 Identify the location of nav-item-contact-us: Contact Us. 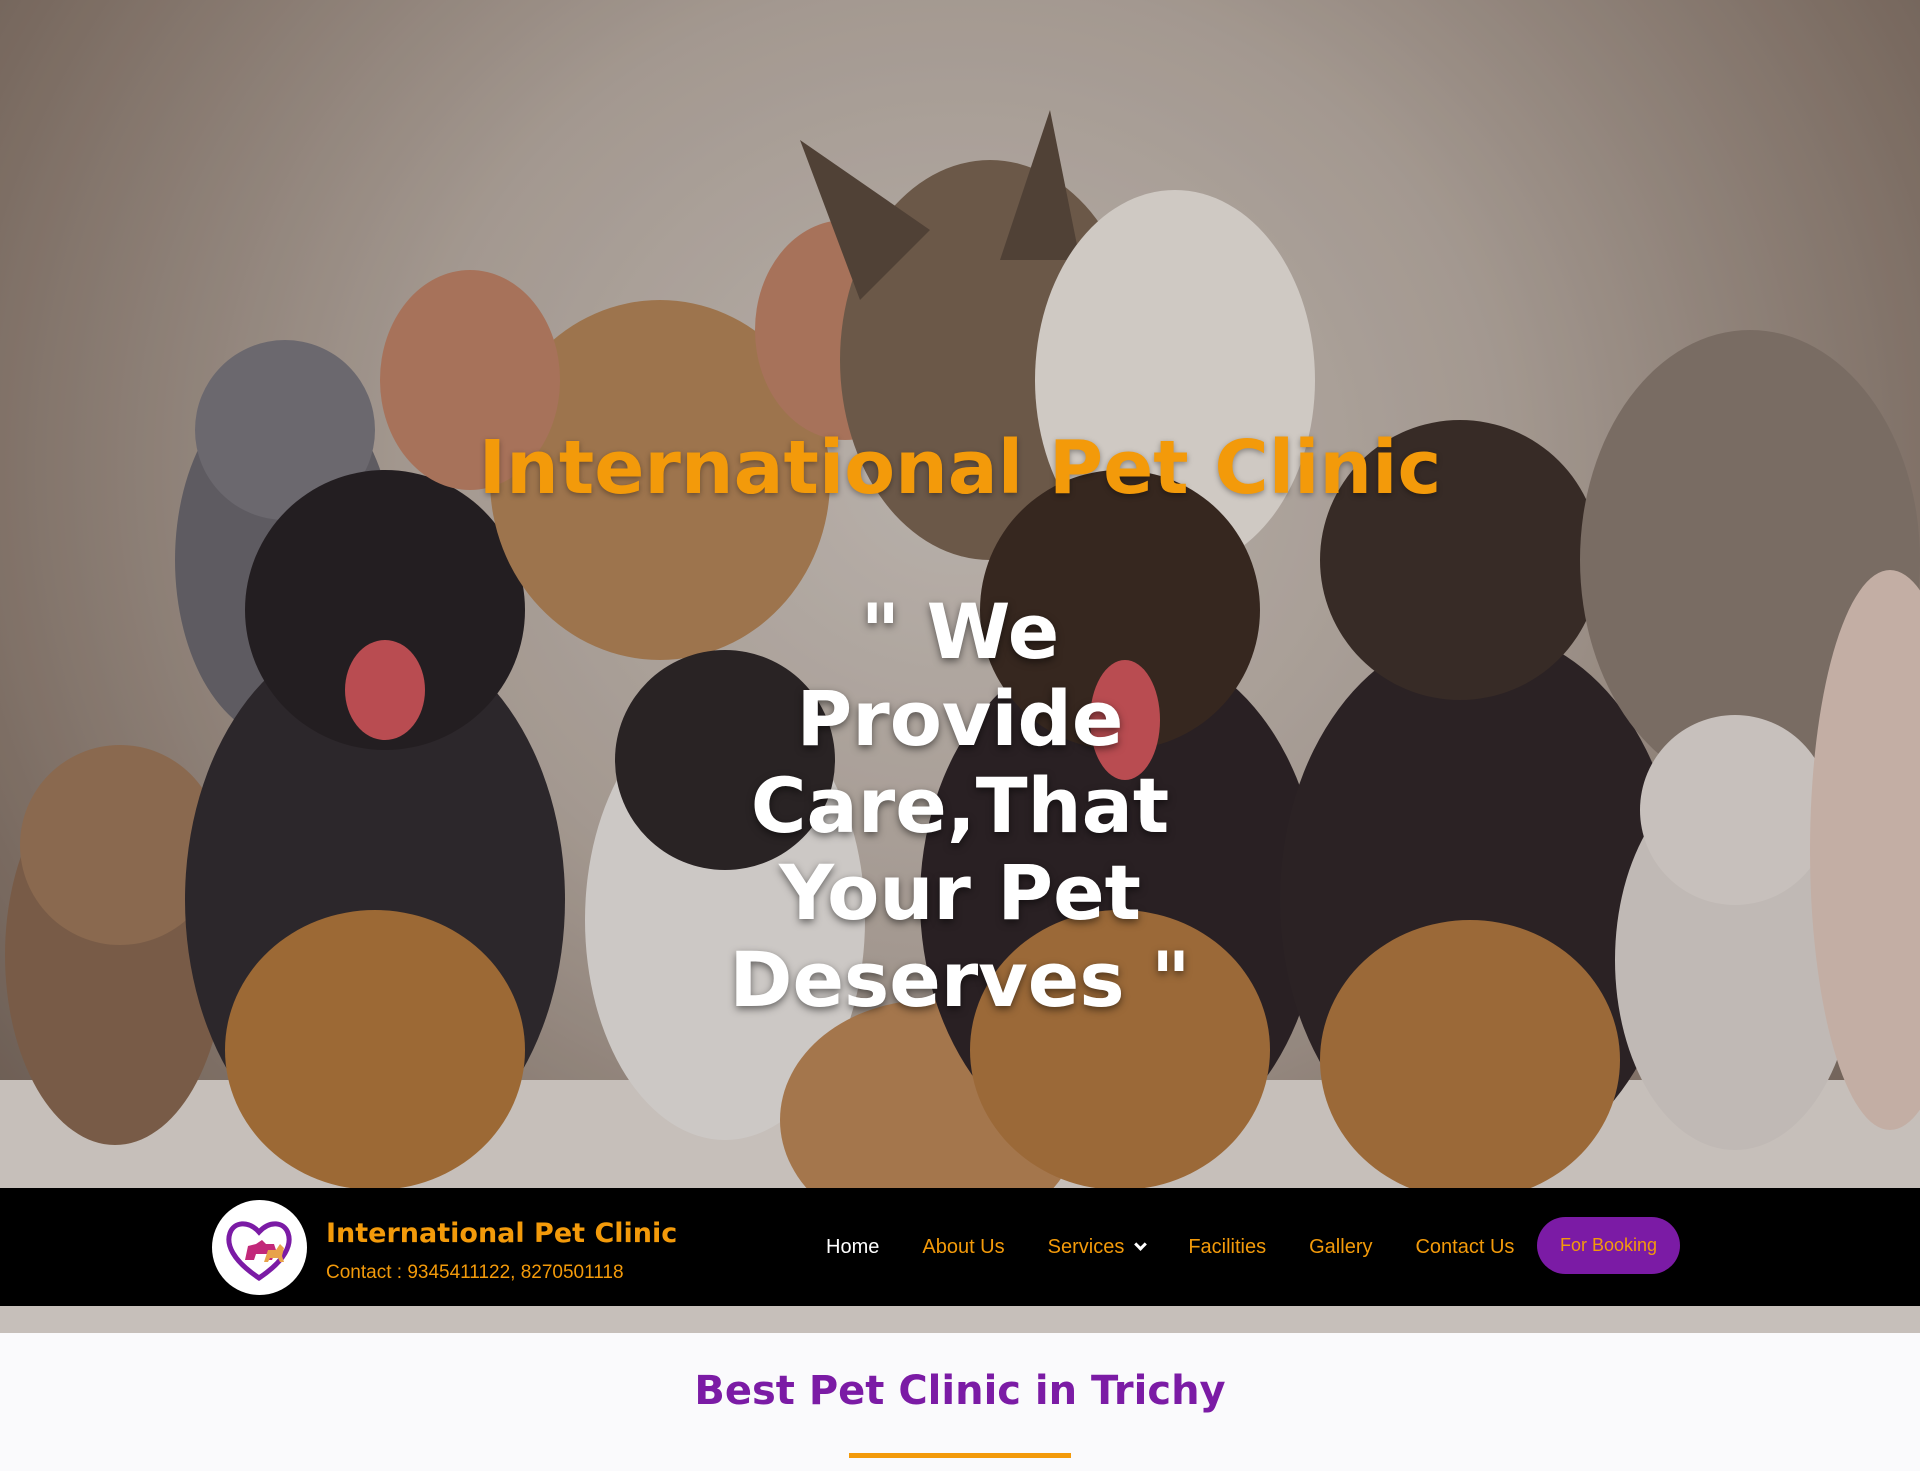
(1464, 1247).